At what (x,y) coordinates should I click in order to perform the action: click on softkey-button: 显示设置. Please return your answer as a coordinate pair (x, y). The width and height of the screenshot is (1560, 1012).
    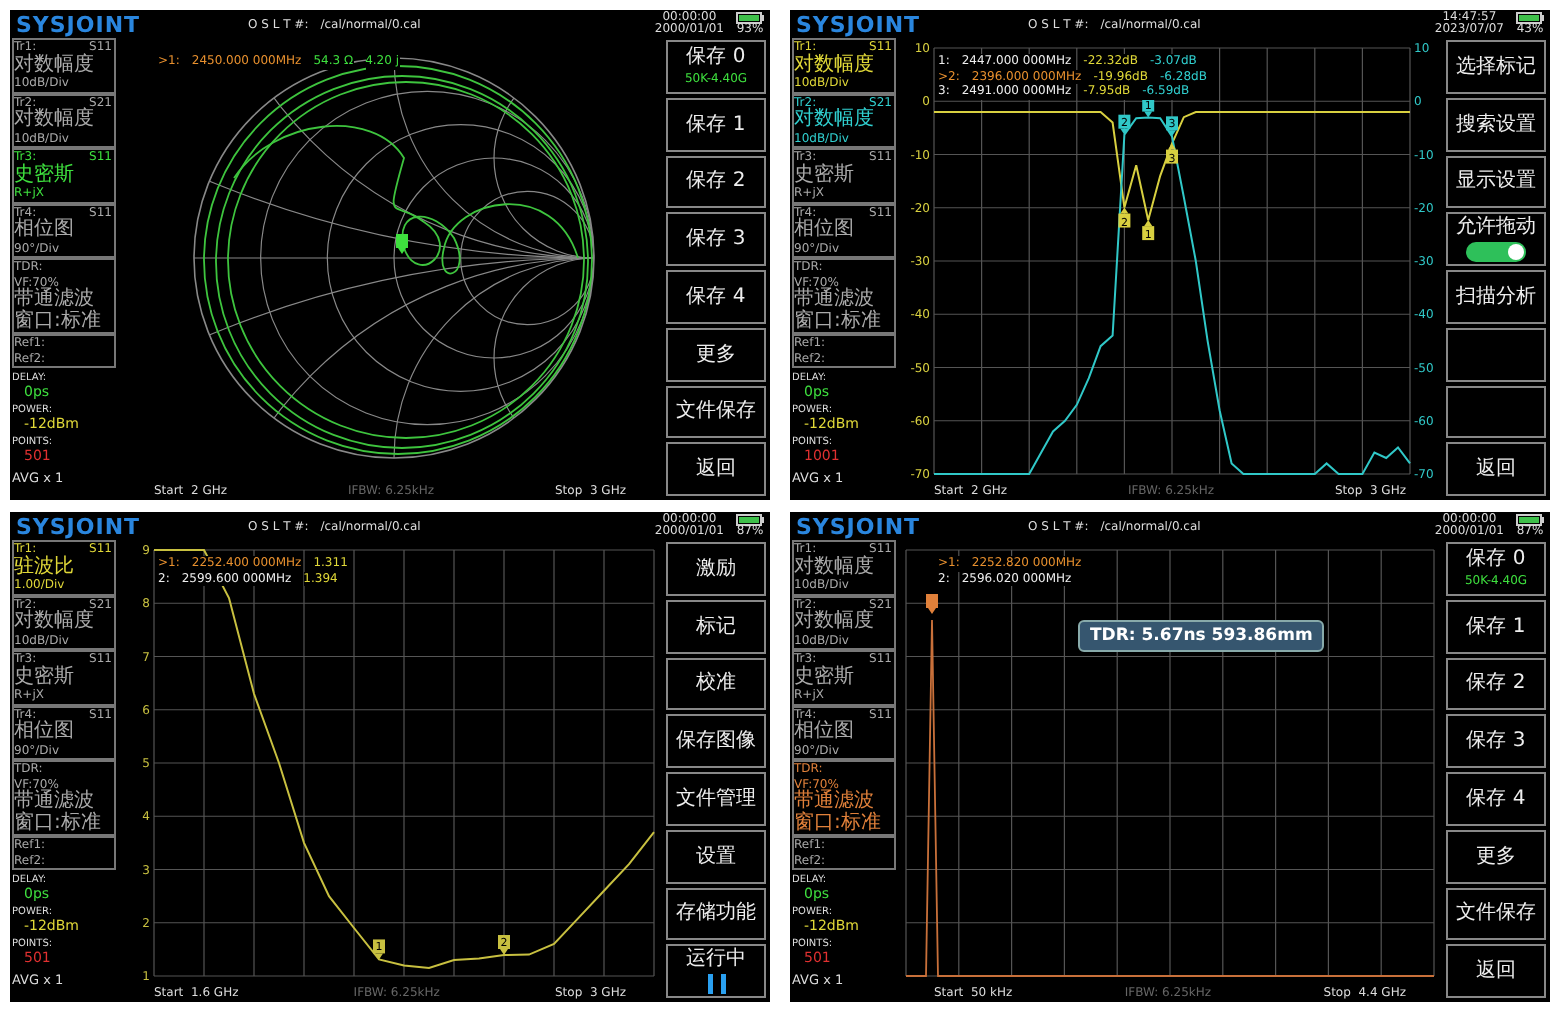
    Looking at the image, I should click on (1496, 182).